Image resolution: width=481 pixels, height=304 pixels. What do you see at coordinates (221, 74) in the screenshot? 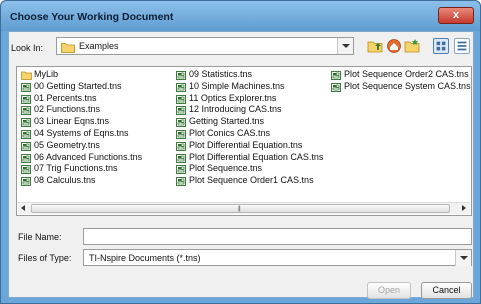
I see `file-list-item-label: 09 Statistics.tns` at bounding box center [221, 74].